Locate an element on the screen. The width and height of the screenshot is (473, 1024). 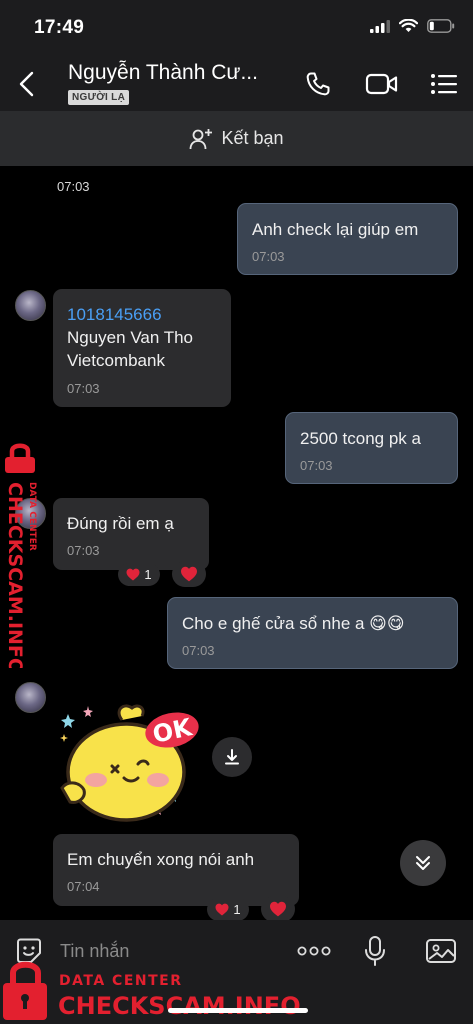
status-time: 17:49 is located at coordinates (59, 27).